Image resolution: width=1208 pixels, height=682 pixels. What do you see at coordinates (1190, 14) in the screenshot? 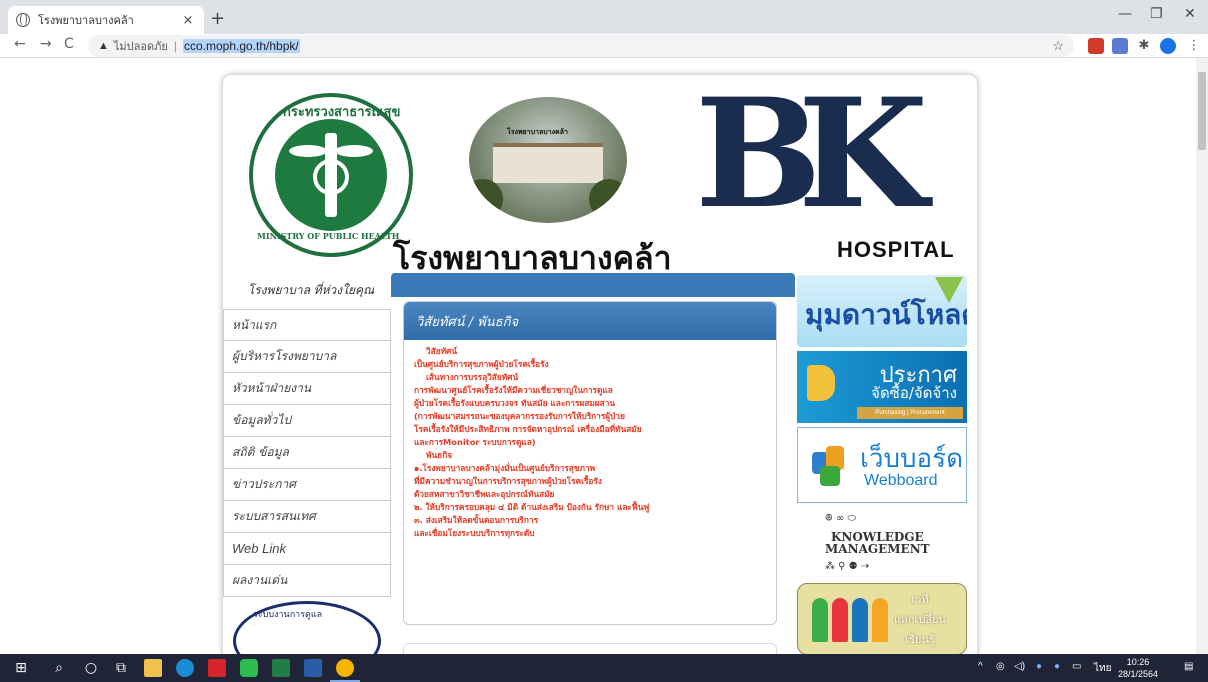
I see `window-close-button: ✕` at bounding box center [1190, 14].